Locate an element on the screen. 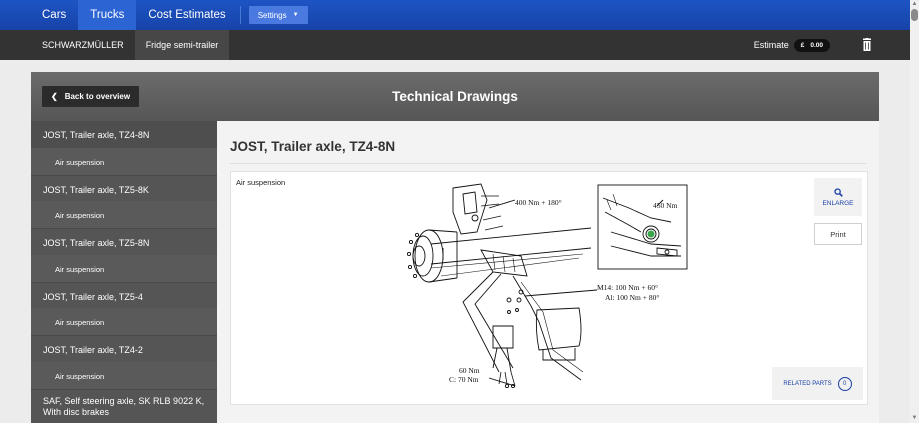 The image size is (919, 423). sidebar-subitem-tz5-8k: Air suspension is located at coordinates (124, 214).